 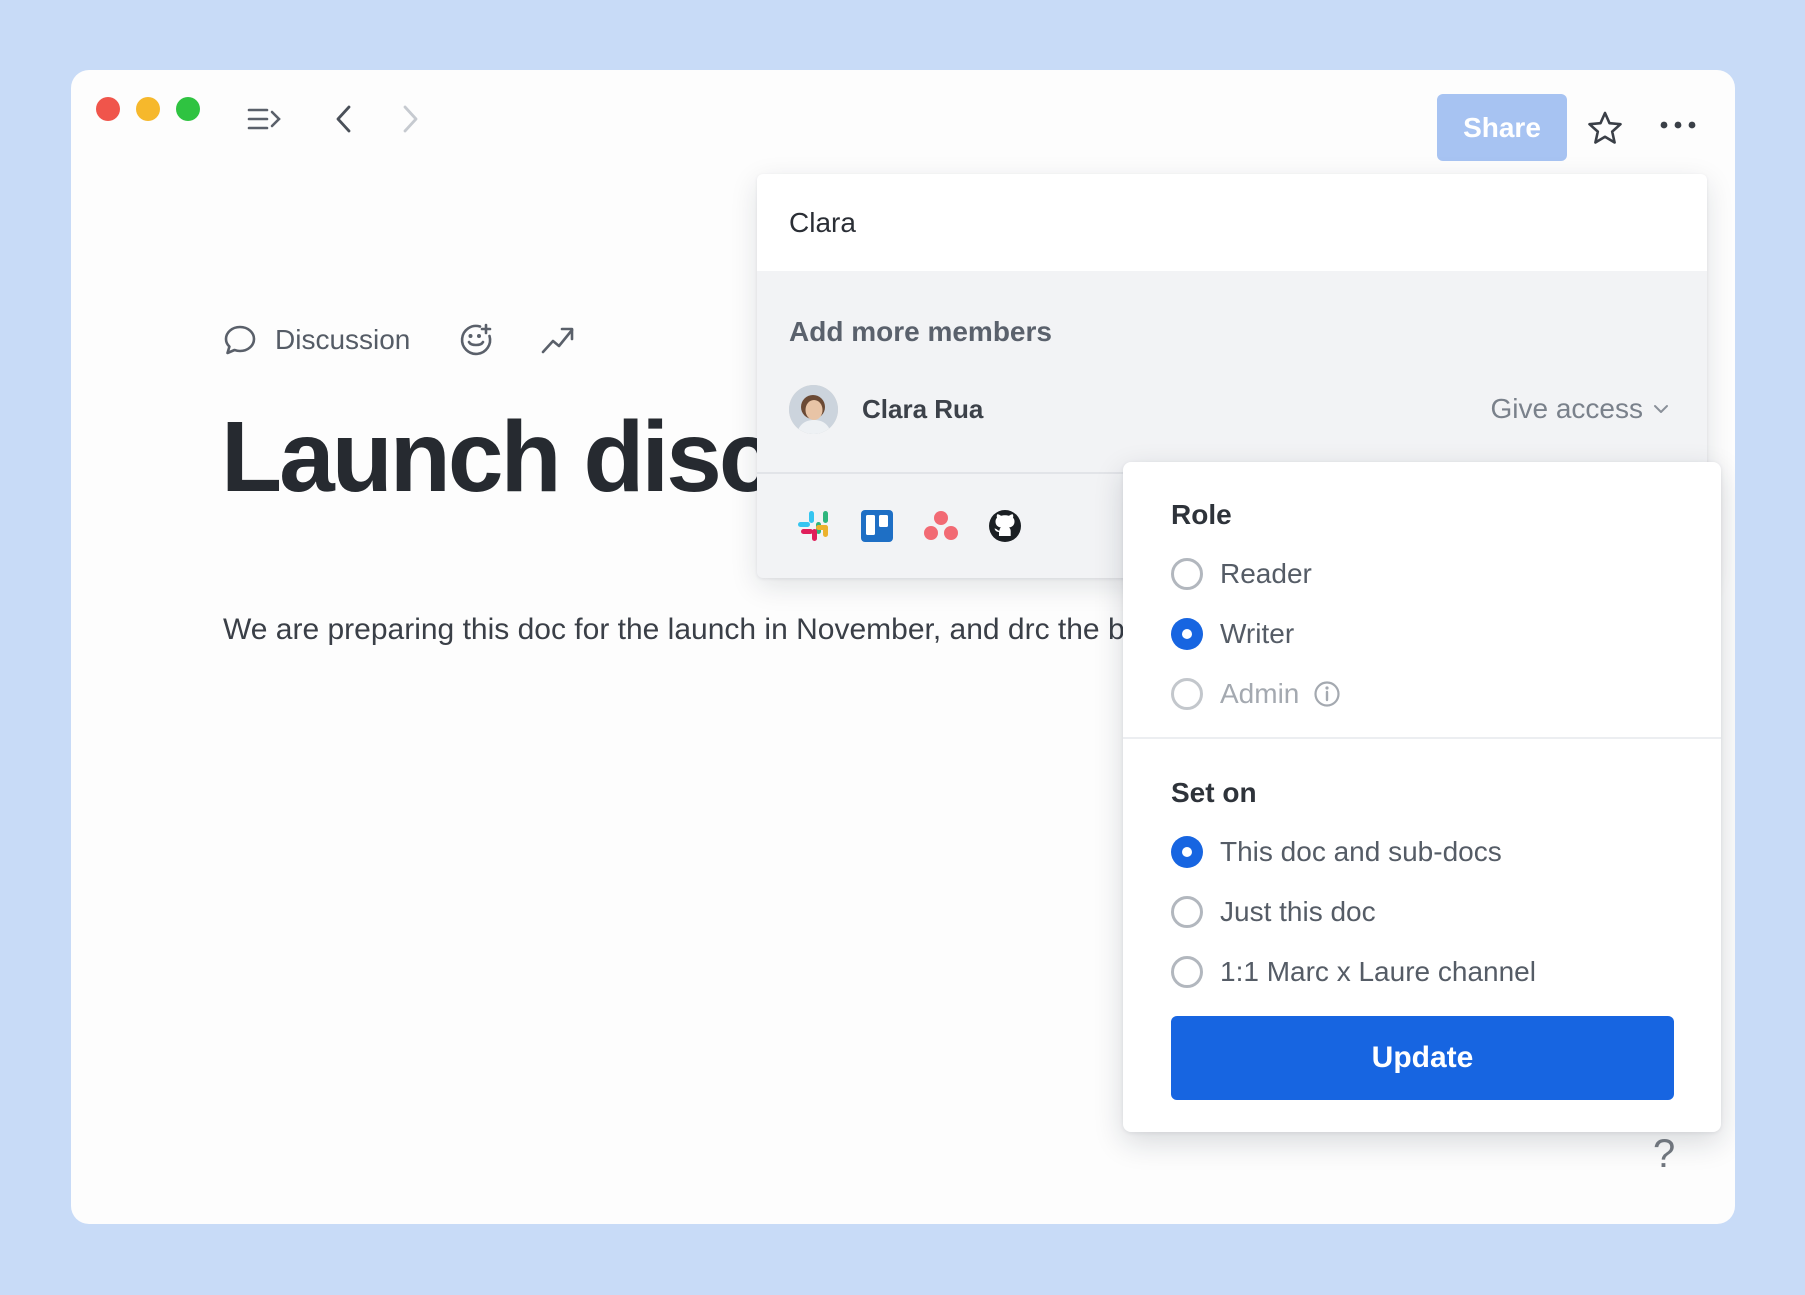 I want to click on role-option-reader: Reader, so click(x=1241, y=574).